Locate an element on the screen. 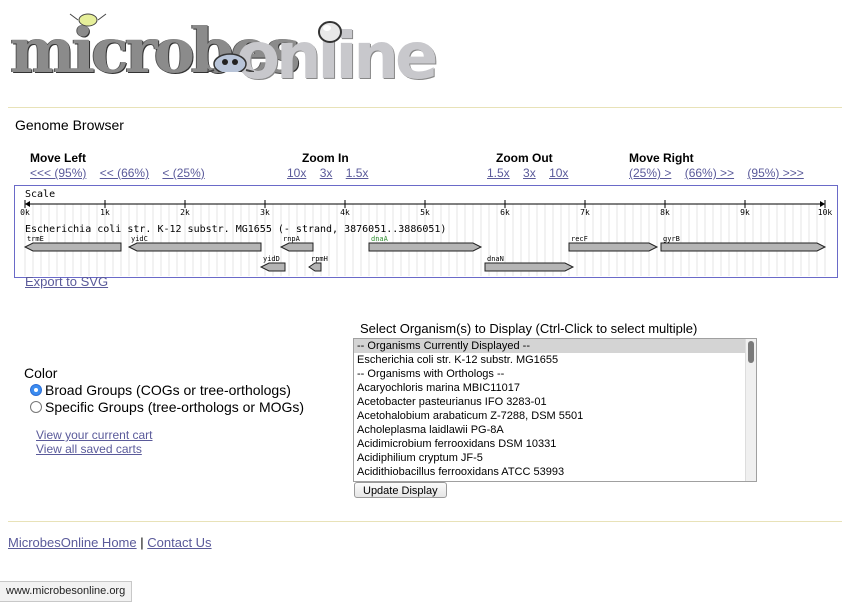  zoom-out-links: 1.5x 3x 10x is located at coordinates (532, 173).